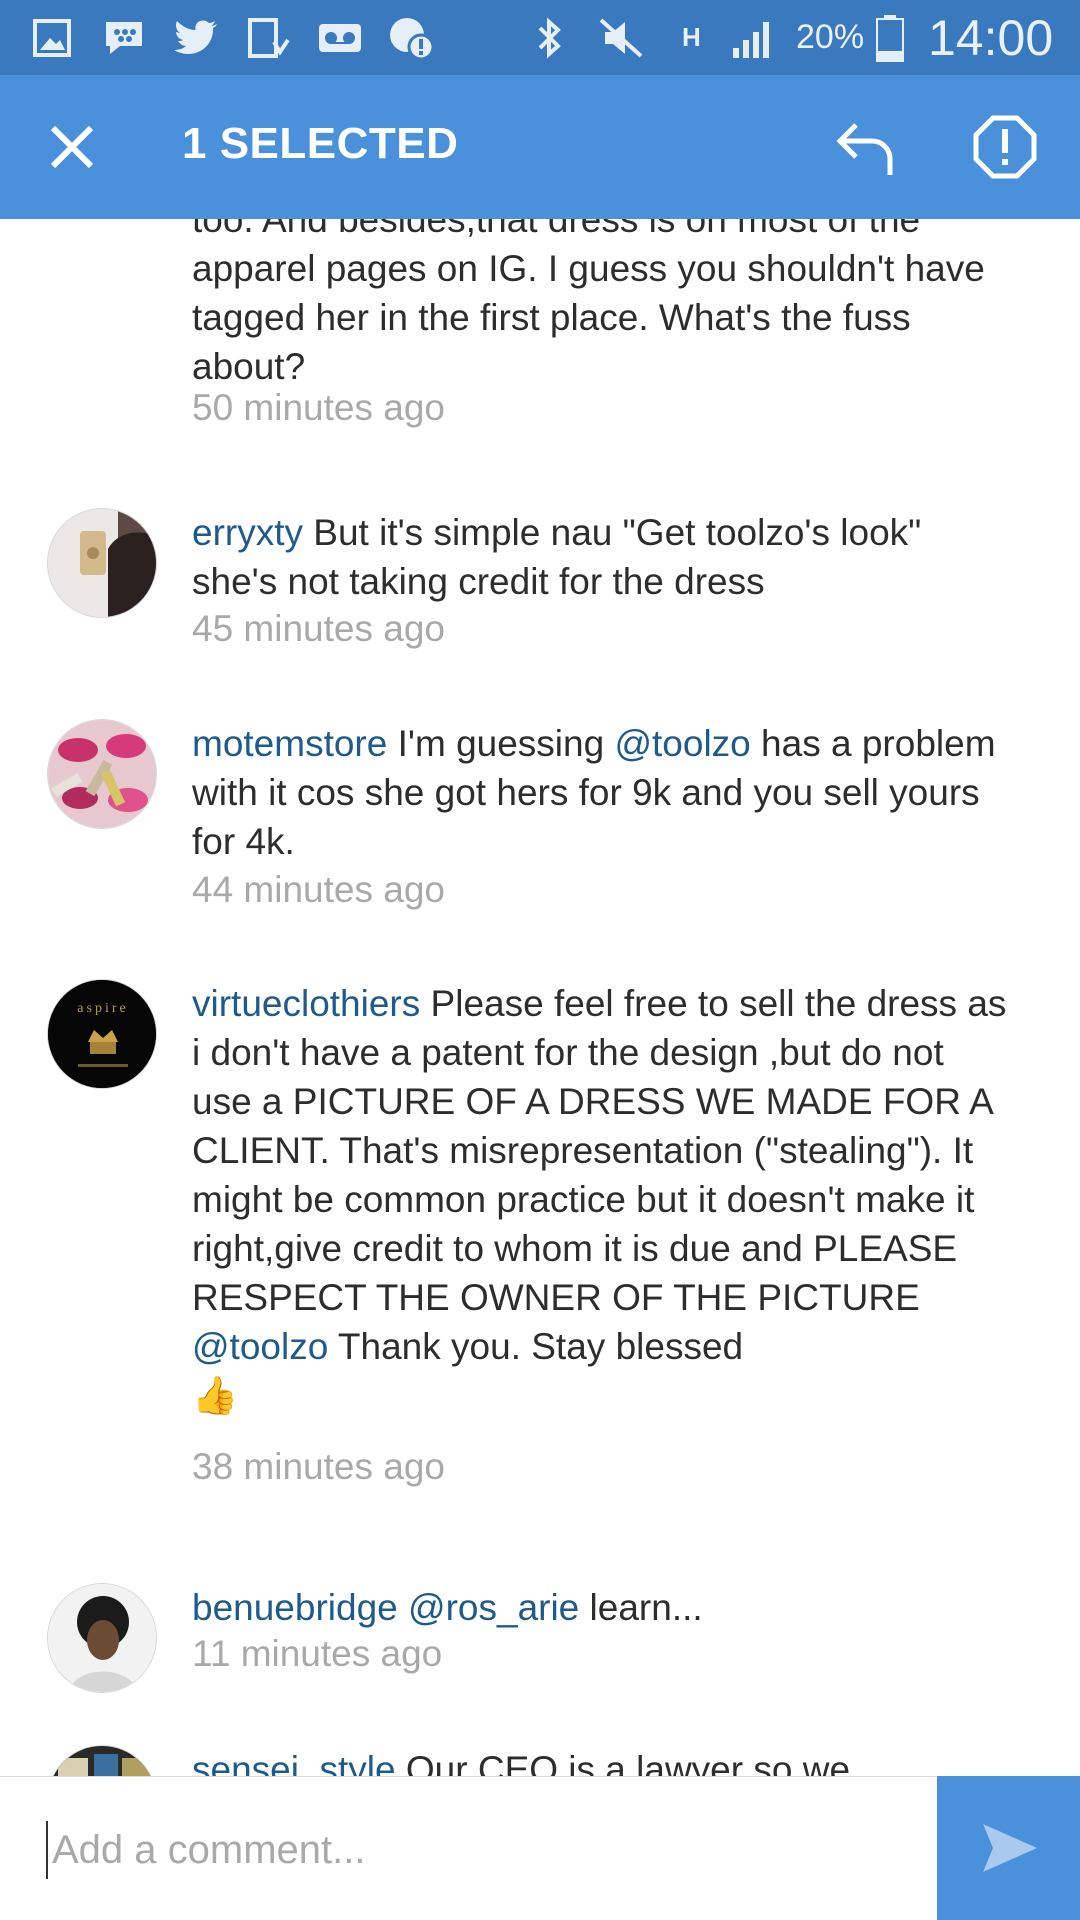  Describe the element at coordinates (991, 37) in the screenshot. I see `clock: 14:00` at that location.